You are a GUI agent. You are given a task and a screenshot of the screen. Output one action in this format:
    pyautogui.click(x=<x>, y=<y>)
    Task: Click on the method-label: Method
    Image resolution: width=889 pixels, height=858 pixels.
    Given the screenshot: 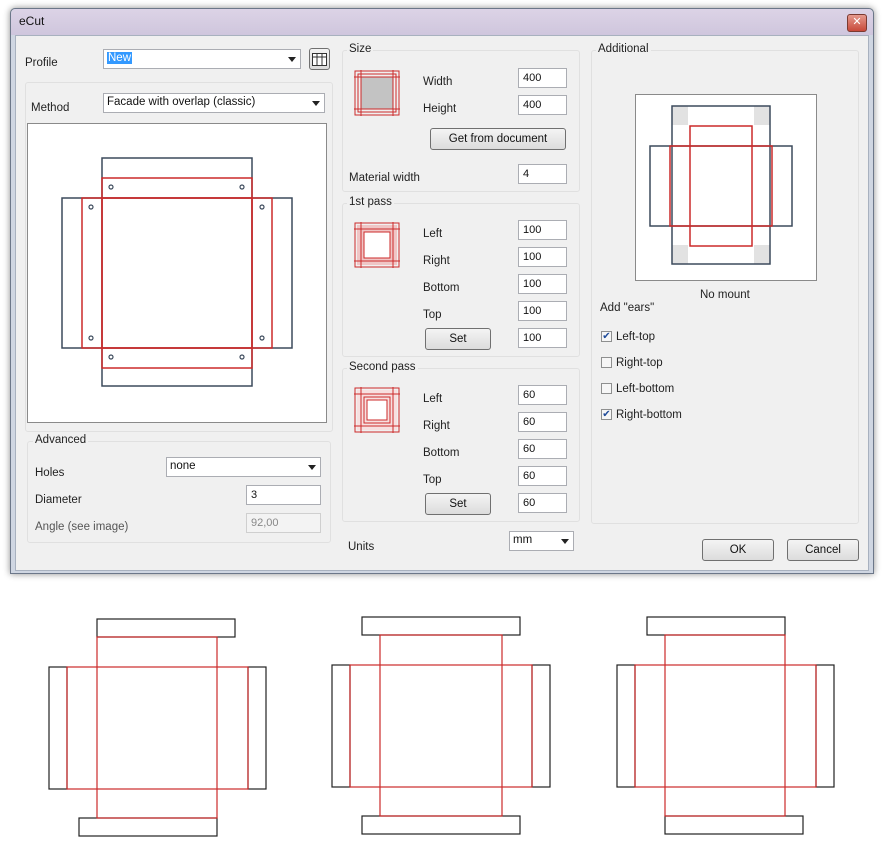 What is the action you would take?
    pyautogui.click(x=50, y=108)
    